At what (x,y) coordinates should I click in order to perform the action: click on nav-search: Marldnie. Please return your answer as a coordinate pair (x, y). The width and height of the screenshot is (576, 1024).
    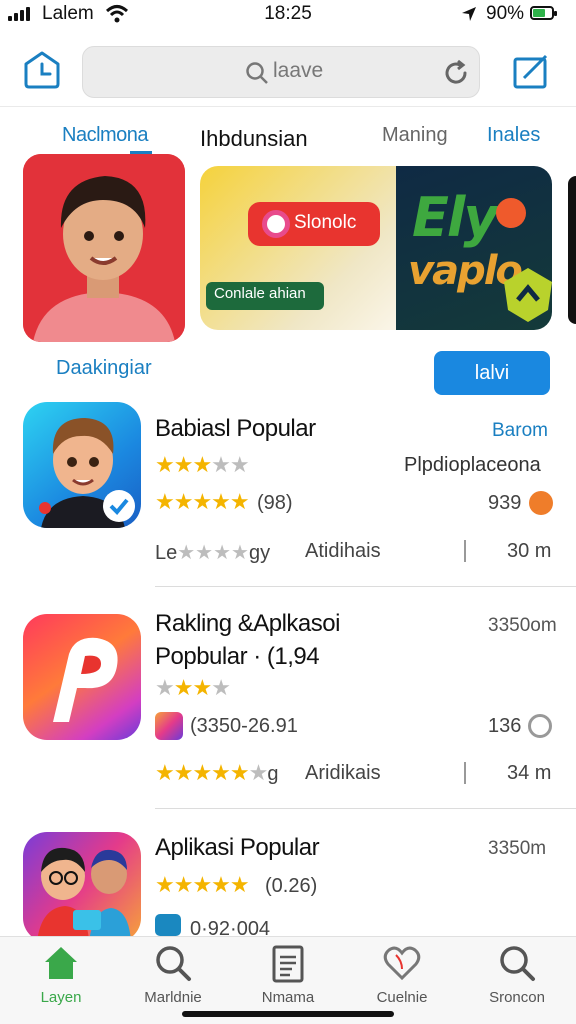
    Looking at the image, I should click on (173, 974).